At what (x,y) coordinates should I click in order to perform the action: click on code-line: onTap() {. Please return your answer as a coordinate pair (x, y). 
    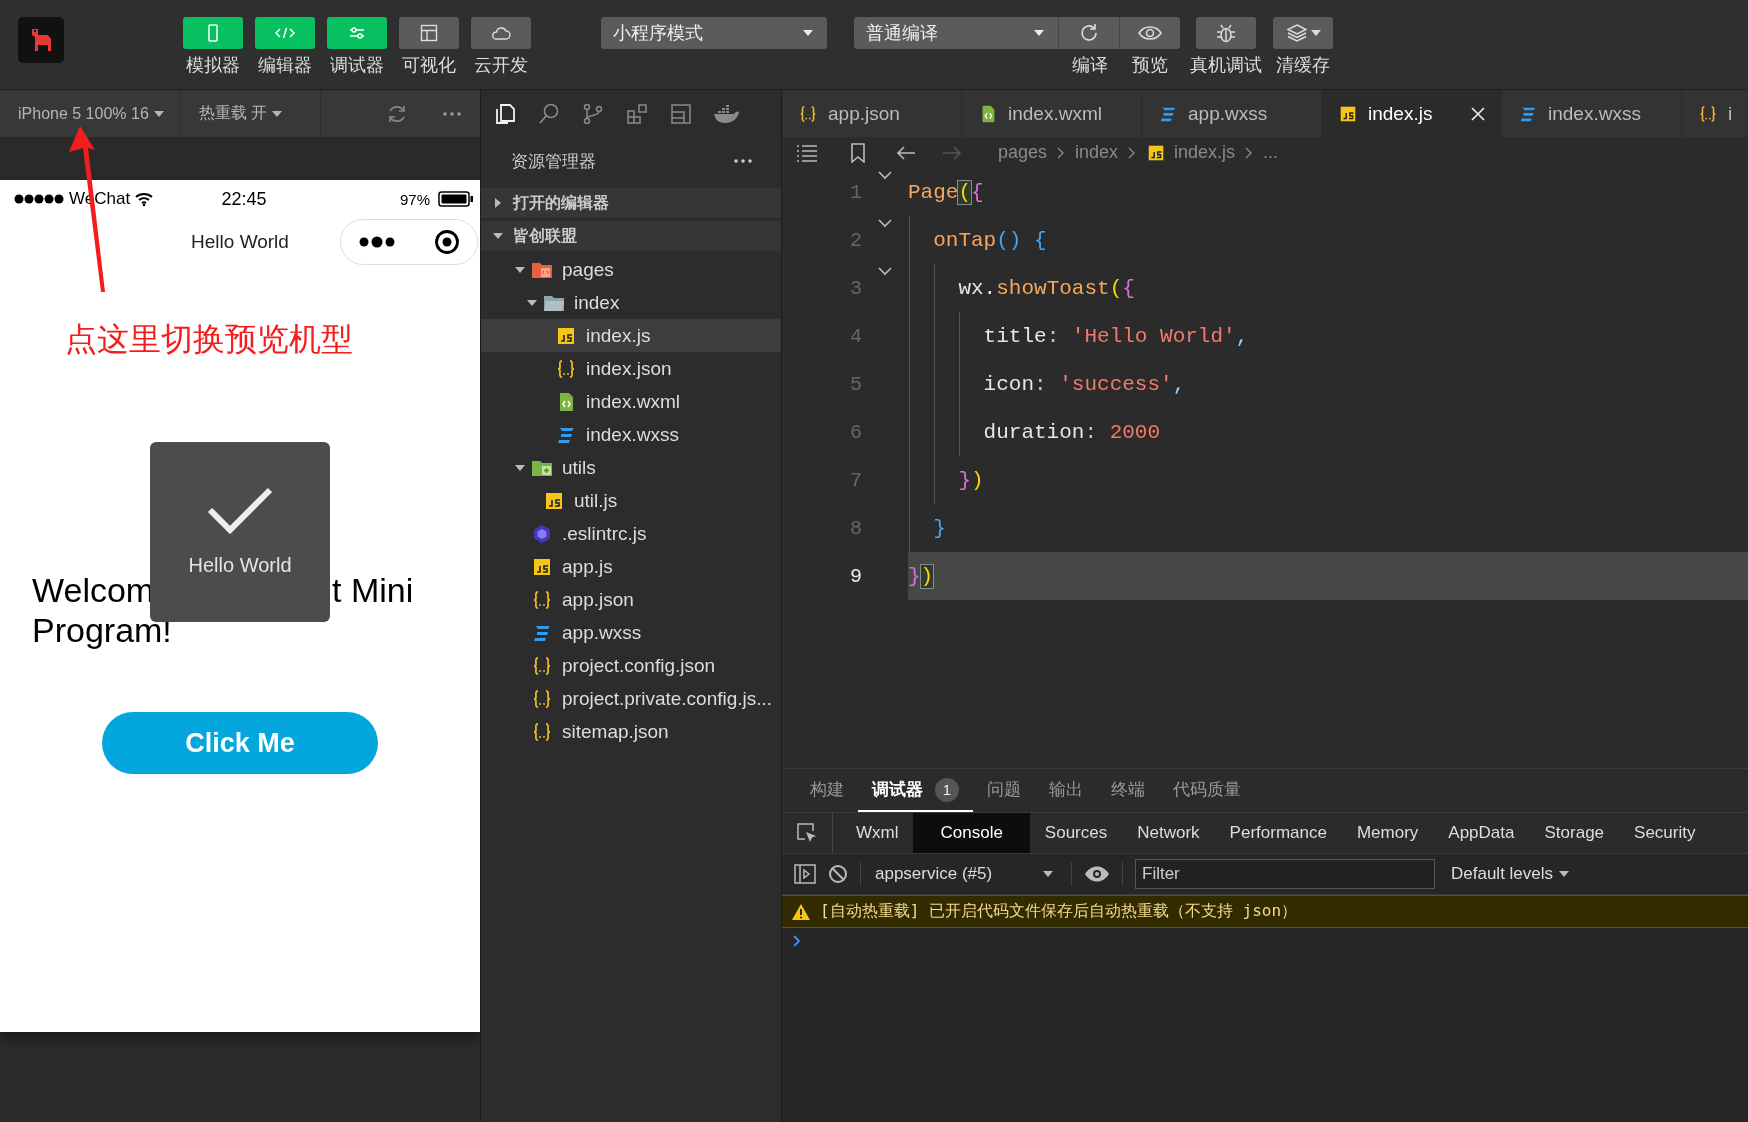
    Looking at the image, I should click on (1328, 240).